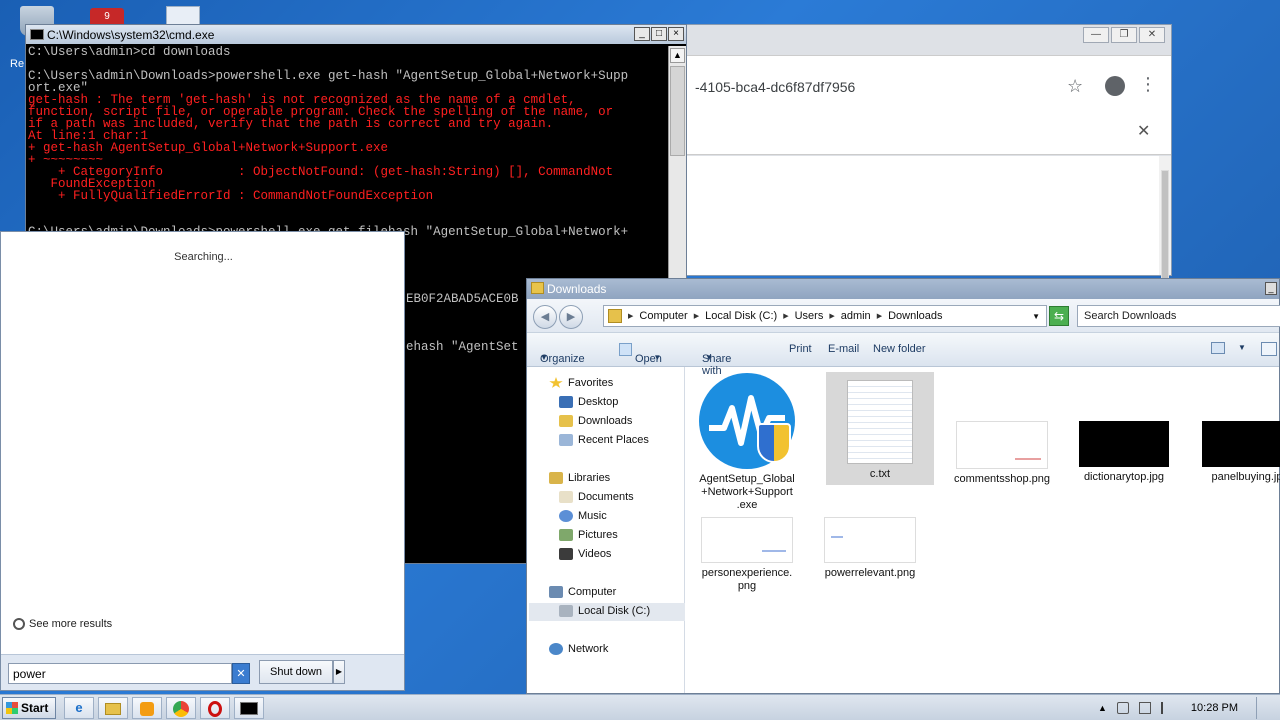 The image size is (1280, 720). I want to click on search-icon, so click(19, 624).